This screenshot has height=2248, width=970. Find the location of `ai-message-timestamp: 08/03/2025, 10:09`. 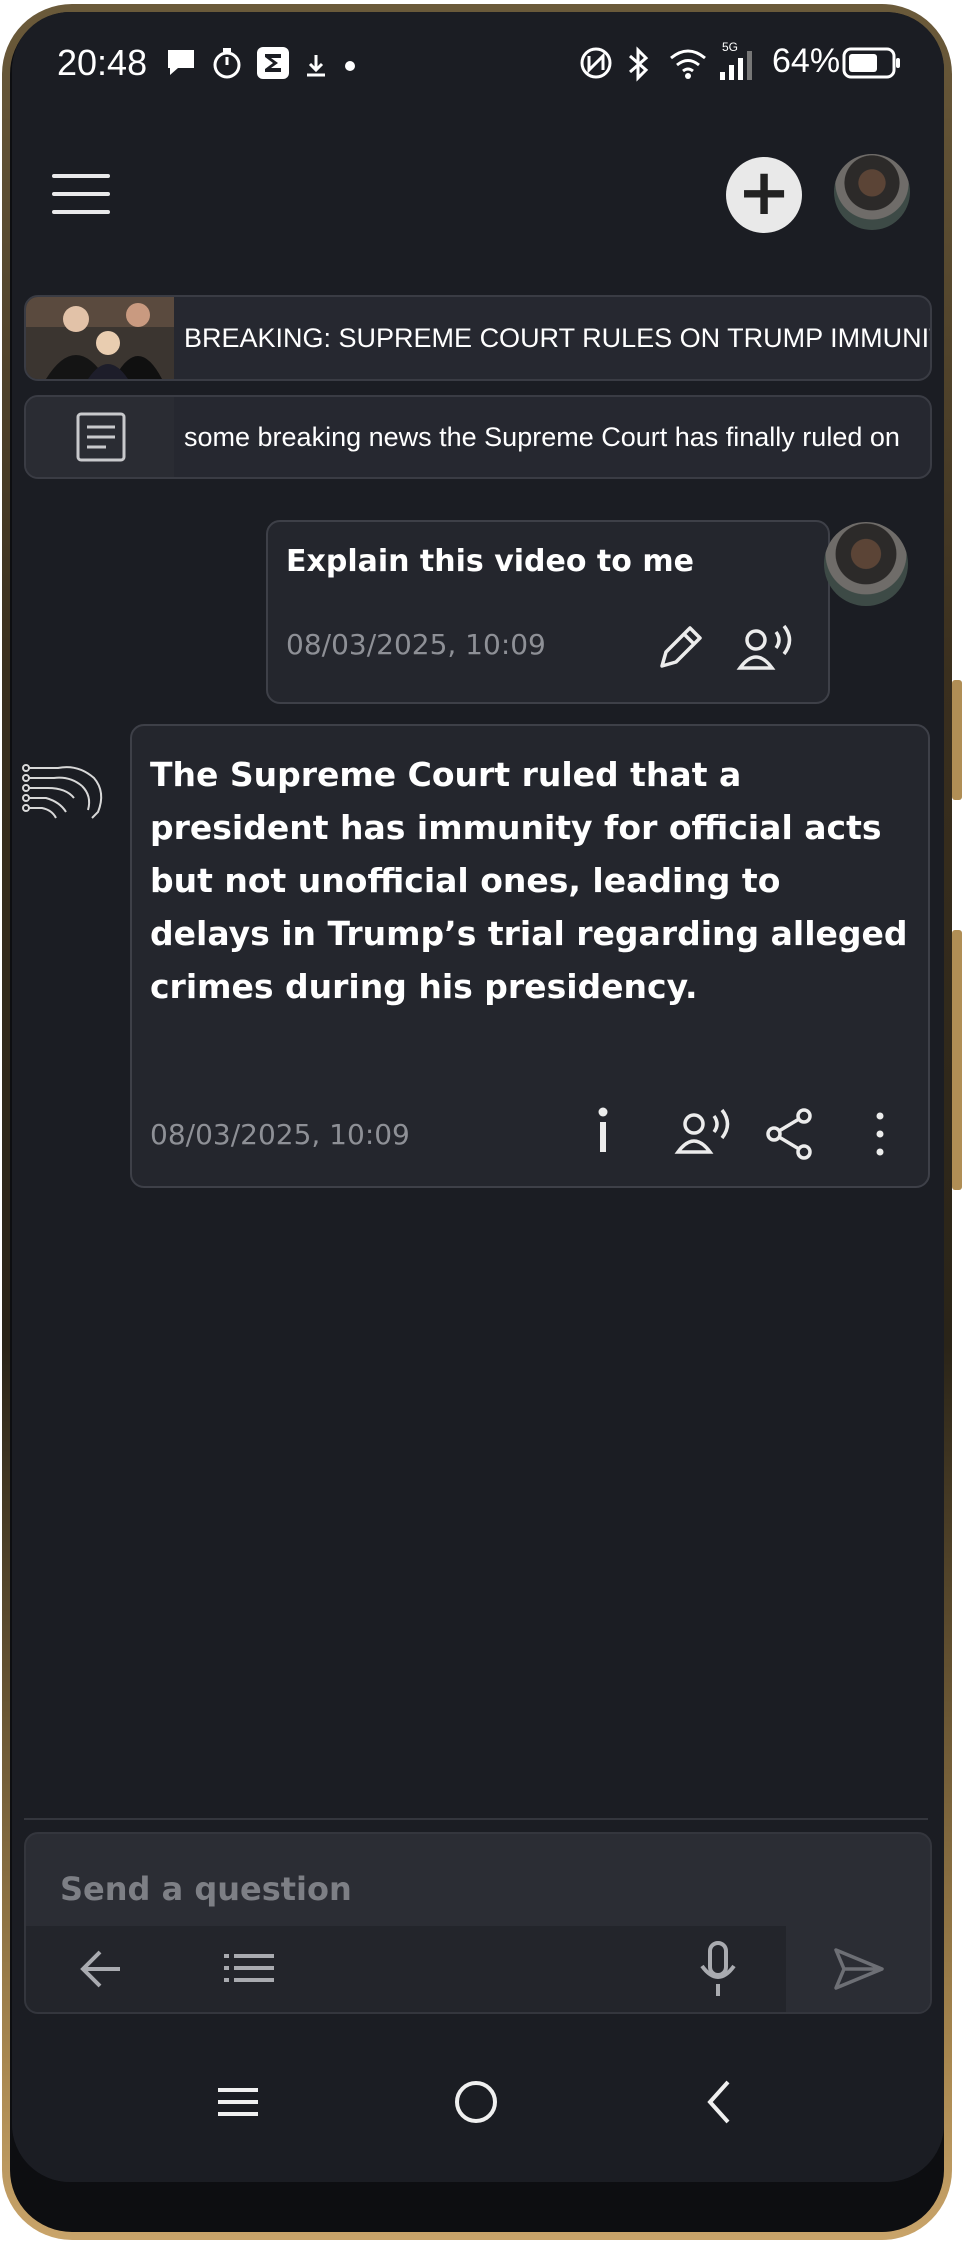

ai-message-timestamp: 08/03/2025, 10:09 is located at coordinates (280, 1134).